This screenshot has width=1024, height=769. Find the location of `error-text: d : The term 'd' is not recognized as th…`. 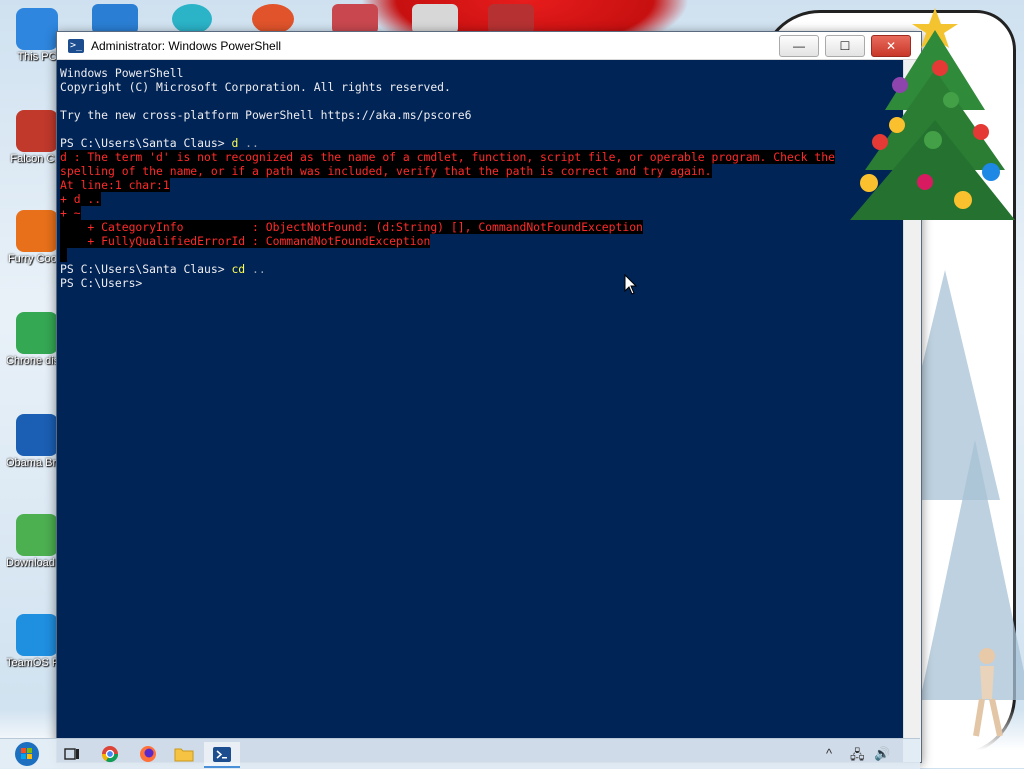

error-text: d : The term 'd' is not recognized as th… is located at coordinates (447, 157).